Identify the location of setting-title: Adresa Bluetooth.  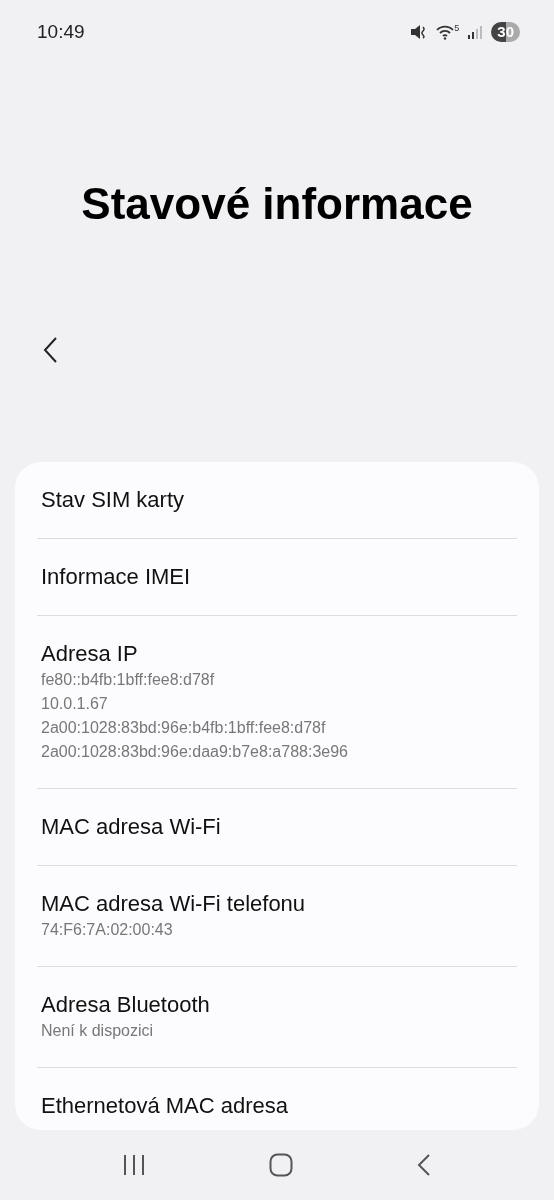
(277, 1005).